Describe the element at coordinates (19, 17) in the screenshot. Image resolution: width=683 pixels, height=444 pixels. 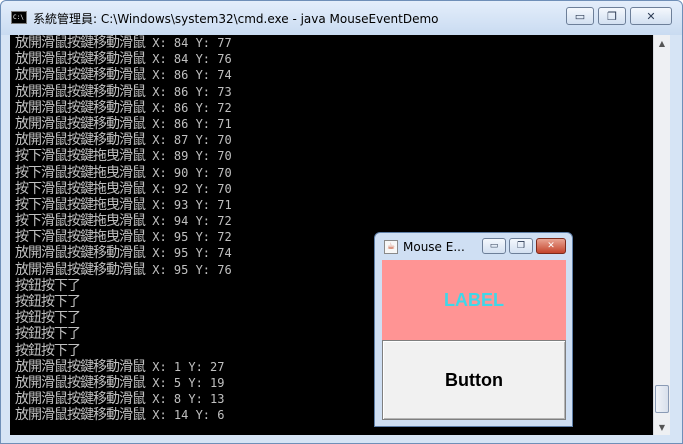
I see `console-icon: C:\` at that location.